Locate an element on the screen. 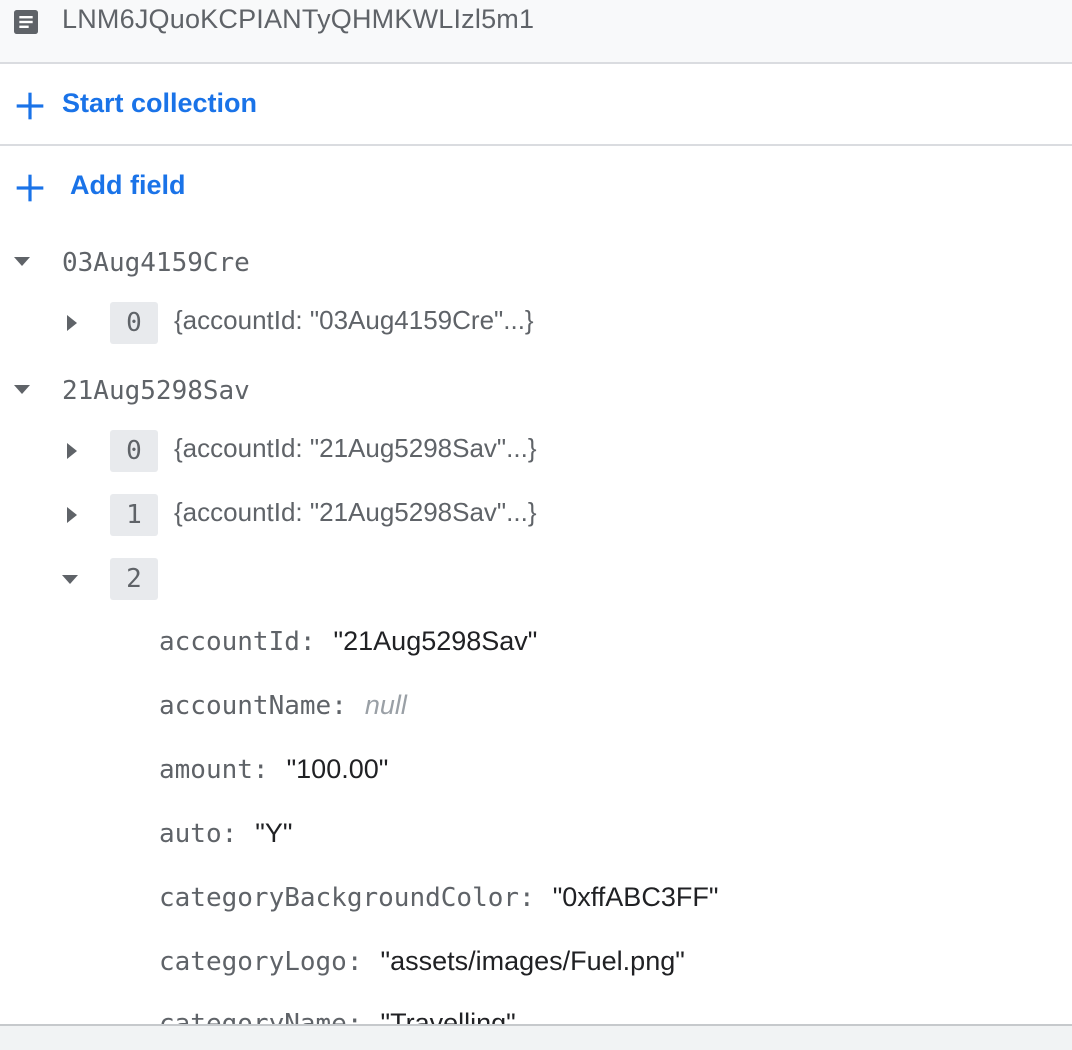 The width and height of the screenshot is (1072, 1050). tree-node-group: 03Aug4159Cre is located at coordinates (536, 263).